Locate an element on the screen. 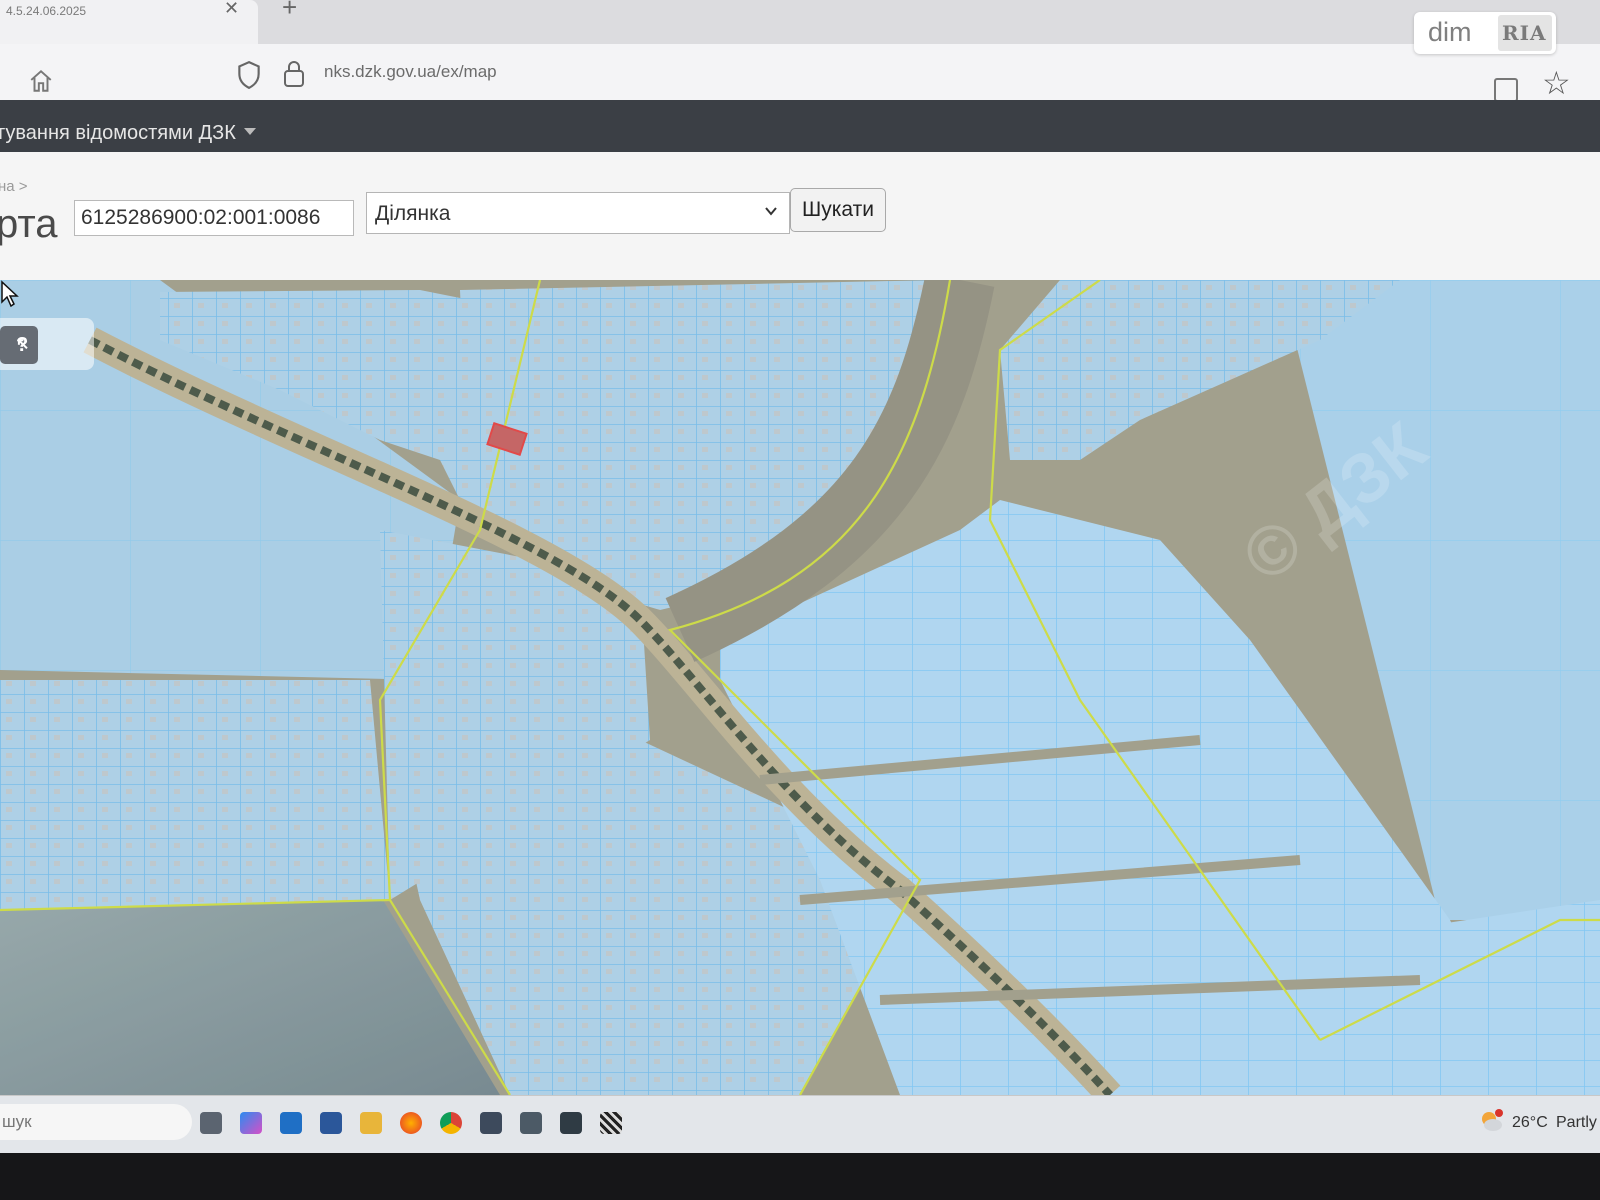 Image resolution: width=1600 pixels, height=1200 pixels. copilot-icon is located at coordinates (251, 1123).